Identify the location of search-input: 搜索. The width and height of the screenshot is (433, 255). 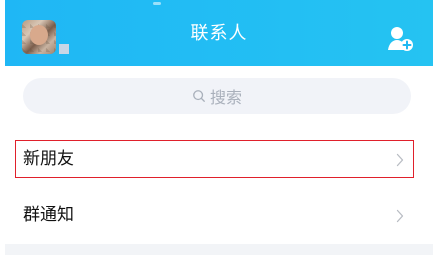
(217, 96).